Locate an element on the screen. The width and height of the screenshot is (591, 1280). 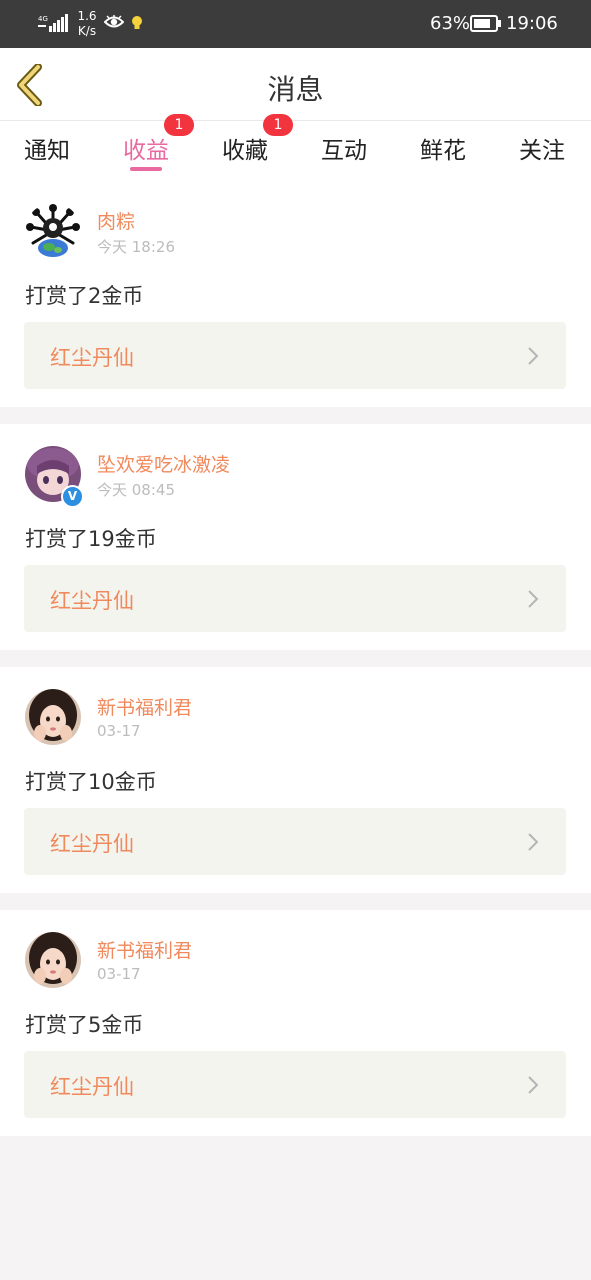
username: 肉粽 is located at coordinates (116, 220).